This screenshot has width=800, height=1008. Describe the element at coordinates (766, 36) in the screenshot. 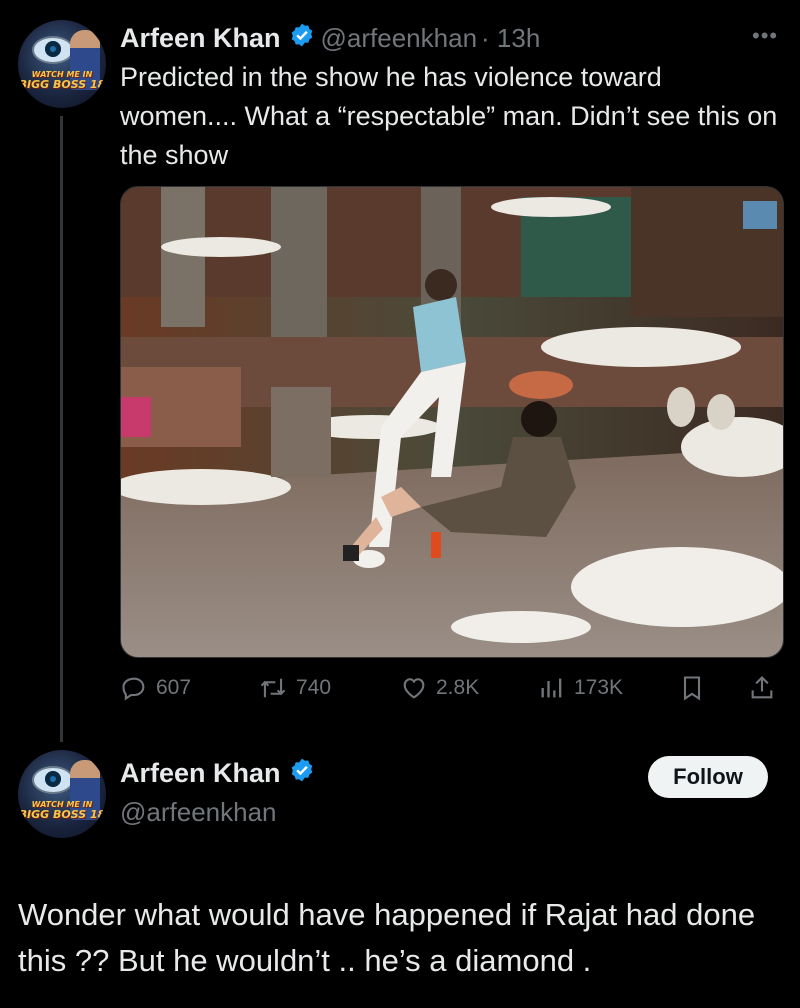

I see `more-dots-icon: •••` at that location.